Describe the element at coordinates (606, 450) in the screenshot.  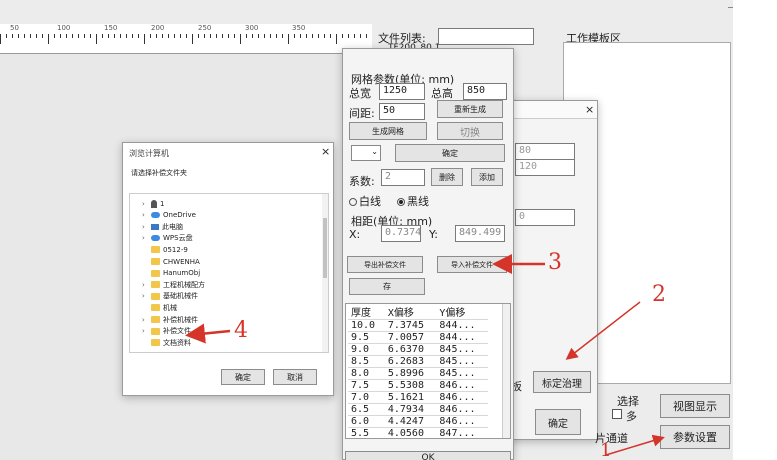
I see `annotation-1: 1` at that location.